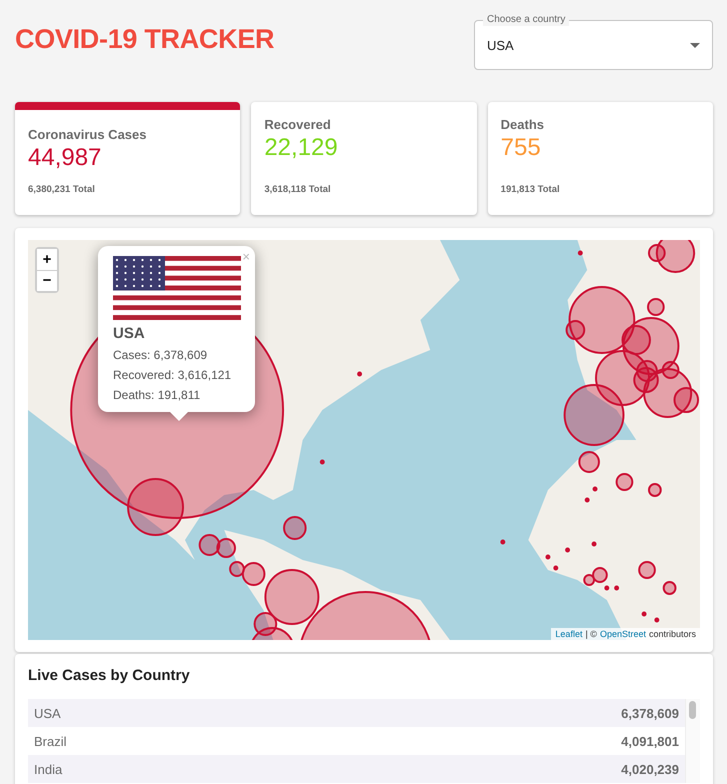 The height and width of the screenshot is (784, 727). What do you see at coordinates (600, 158) in the screenshot?
I see `stat-card: Deaths 755 191,813 Total` at bounding box center [600, 158].